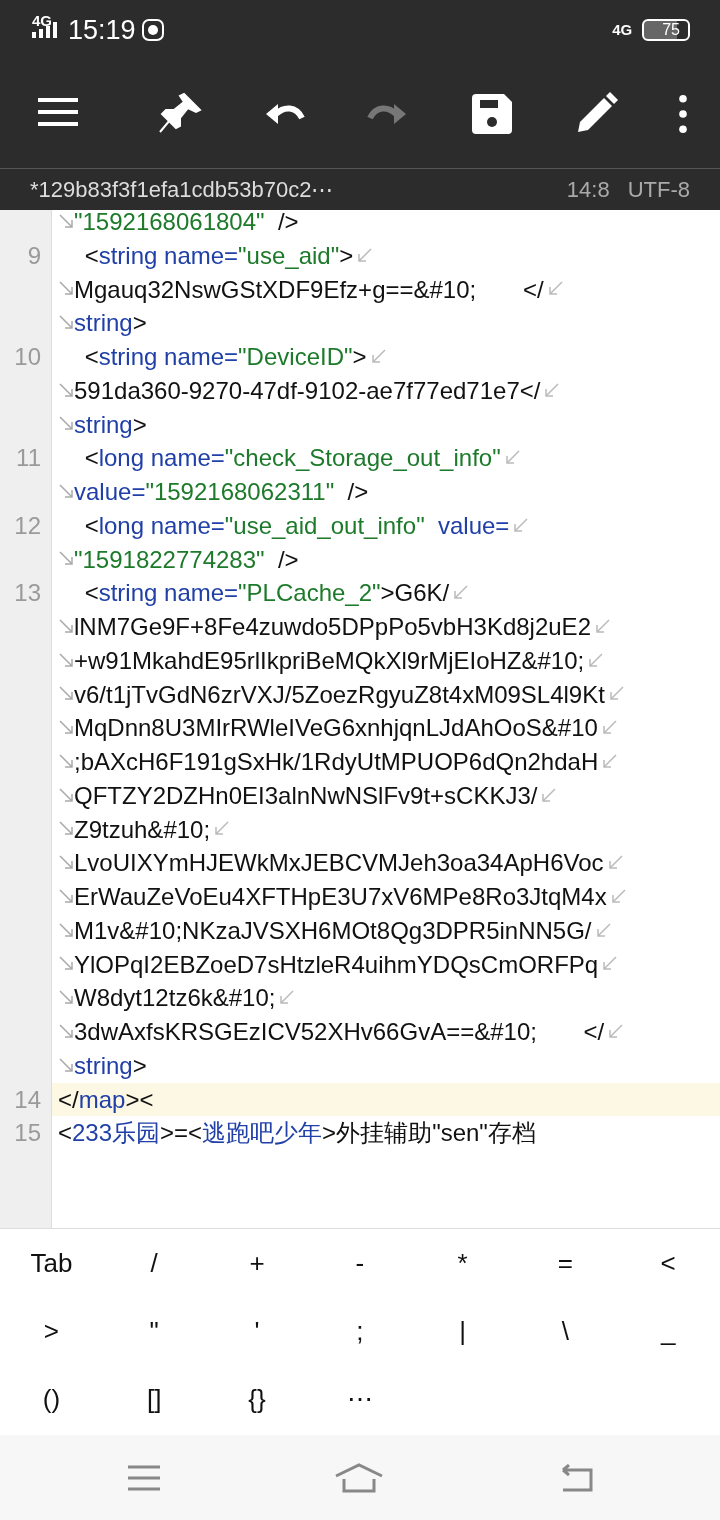 The width and height of the screenshot is (720, 1520). What do you see at coordinates (336, 762) in the screenshot?
I see `code-text: ;bAXcH6F191gSxHk/1RdyUtMPUOP6dQn2hdaH` at bounding box center [336, 762].